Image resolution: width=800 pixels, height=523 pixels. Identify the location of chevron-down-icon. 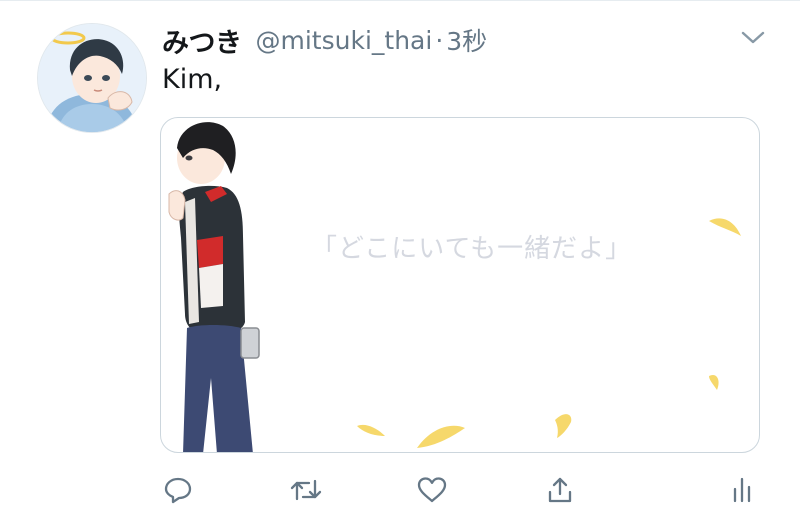
(753, 37).